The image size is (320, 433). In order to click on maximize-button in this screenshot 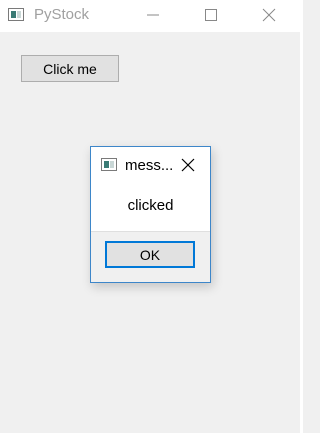, I will do `click(211, 15)`.